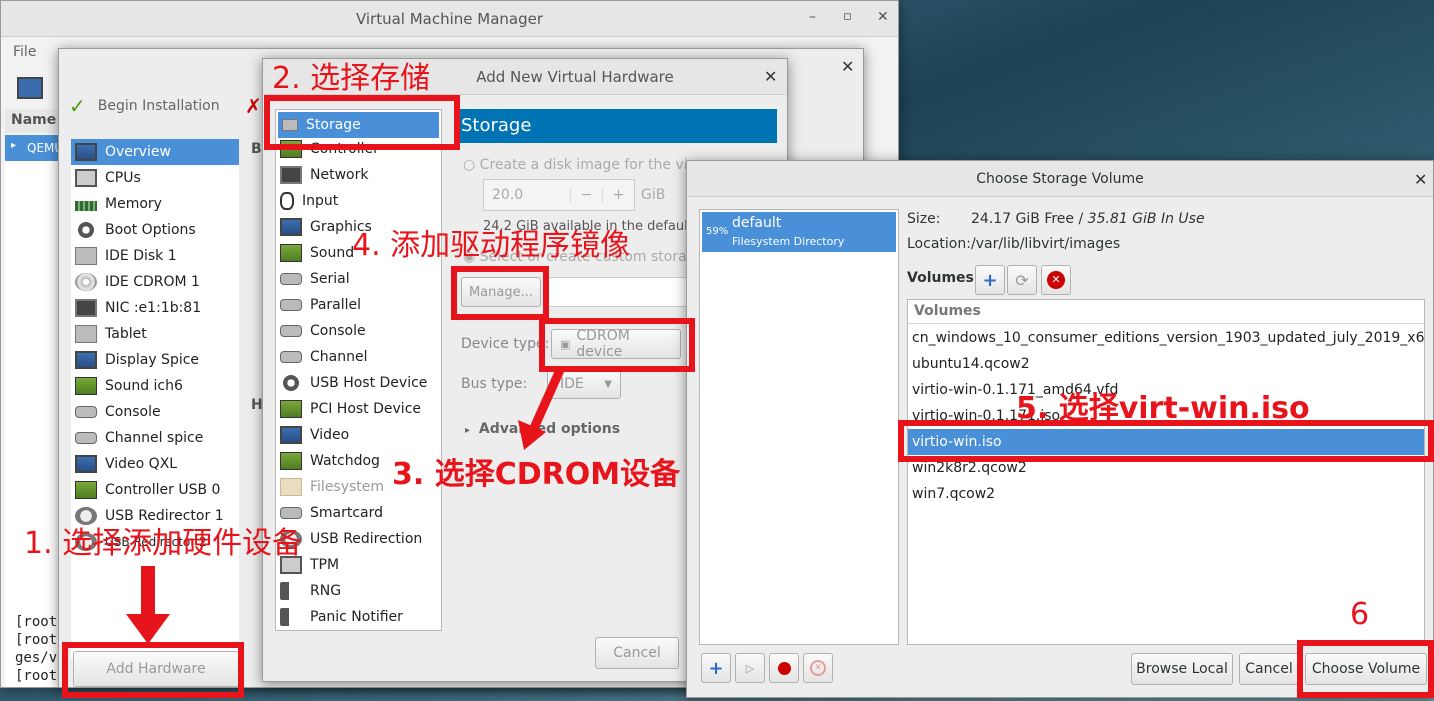 The height and width of the screenshot is (701, 1434). I want to click on disk-size-spinner: 20.0 − +, so click(559, 195).